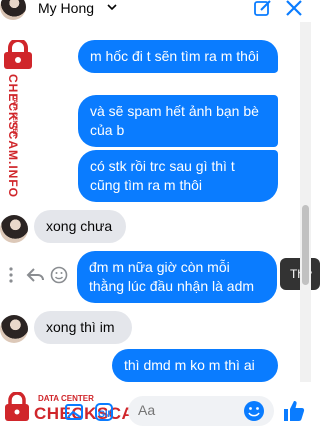 This screenshot has height=428, width=320. Describe the element at coordinates (254, 411) in the screenshot. I see `emoji-icon` at that location.